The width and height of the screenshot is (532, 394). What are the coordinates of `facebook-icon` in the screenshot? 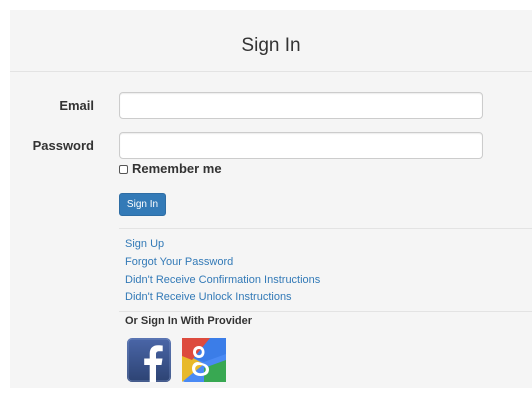 It's located at (149, 360).